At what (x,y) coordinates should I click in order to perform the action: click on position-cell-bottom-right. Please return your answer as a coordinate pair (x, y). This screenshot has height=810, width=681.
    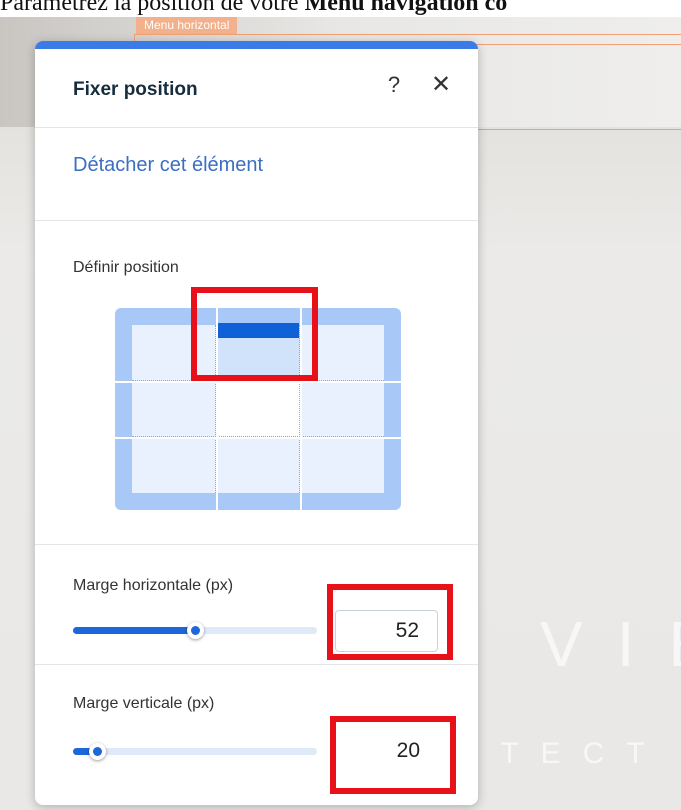
    Looking at the image, I should click on (342, 465).